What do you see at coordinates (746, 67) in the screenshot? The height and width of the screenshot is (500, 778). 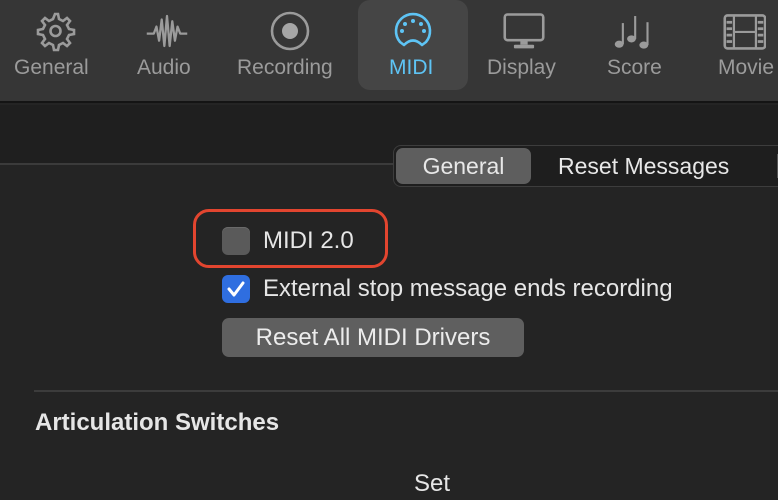 I see `toolbar-item-label: Movie` at bounding box center [746, 67].